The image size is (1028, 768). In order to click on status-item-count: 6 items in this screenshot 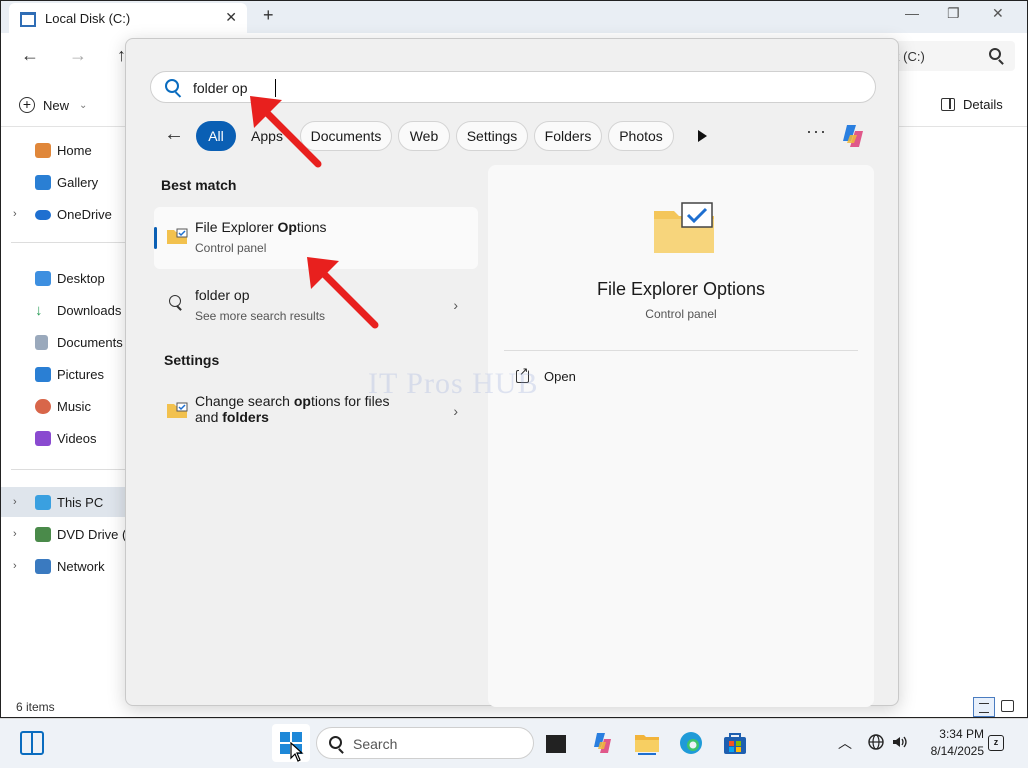, I will do `click(35, 707)`.